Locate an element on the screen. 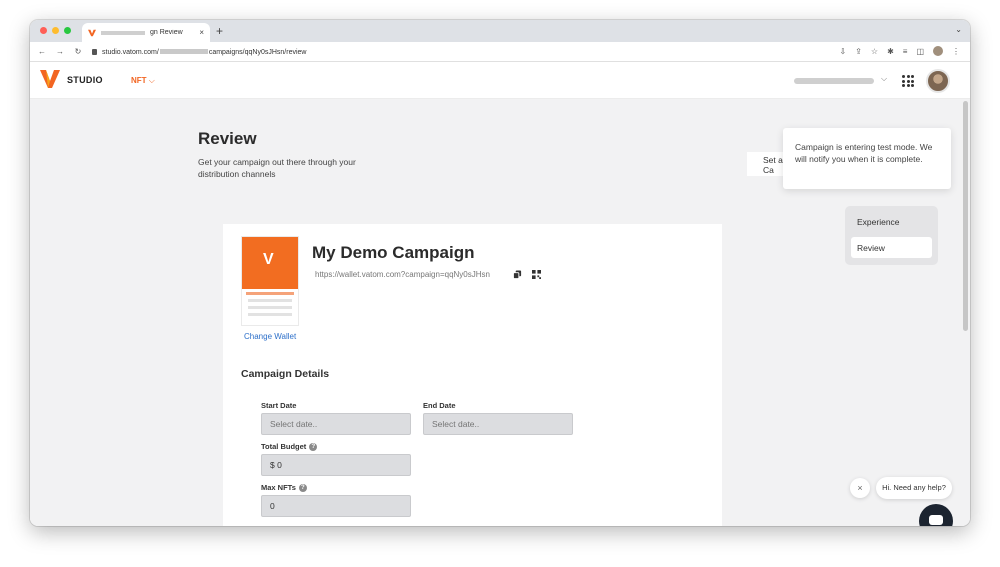 The height and width of the screenshot is (567, 1000). new-tab-button: + is located at coordinates (219, 31).